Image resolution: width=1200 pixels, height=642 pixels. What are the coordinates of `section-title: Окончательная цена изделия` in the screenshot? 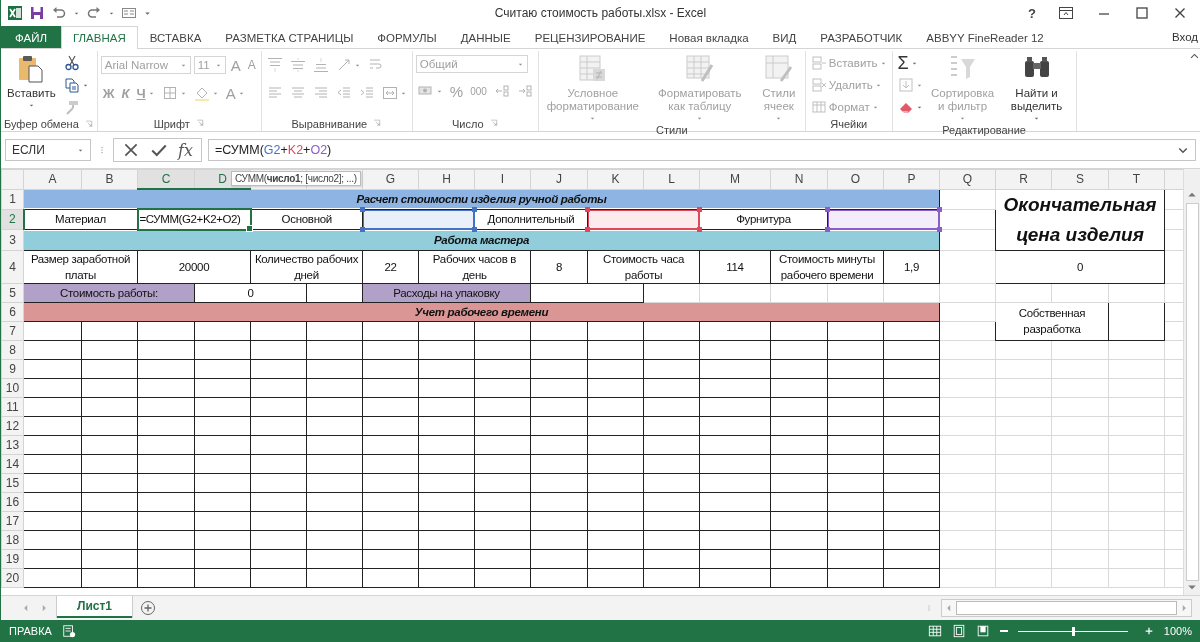 It's located at (1080, 219).